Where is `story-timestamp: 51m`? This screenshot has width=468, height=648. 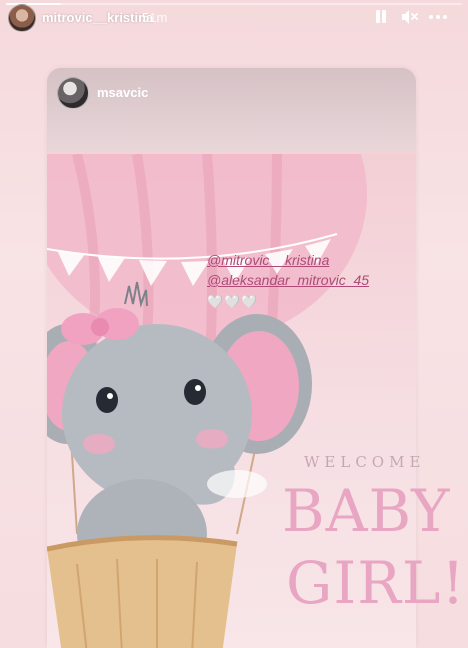 story-timestamp: 51m is located at coordinates (155, 17).